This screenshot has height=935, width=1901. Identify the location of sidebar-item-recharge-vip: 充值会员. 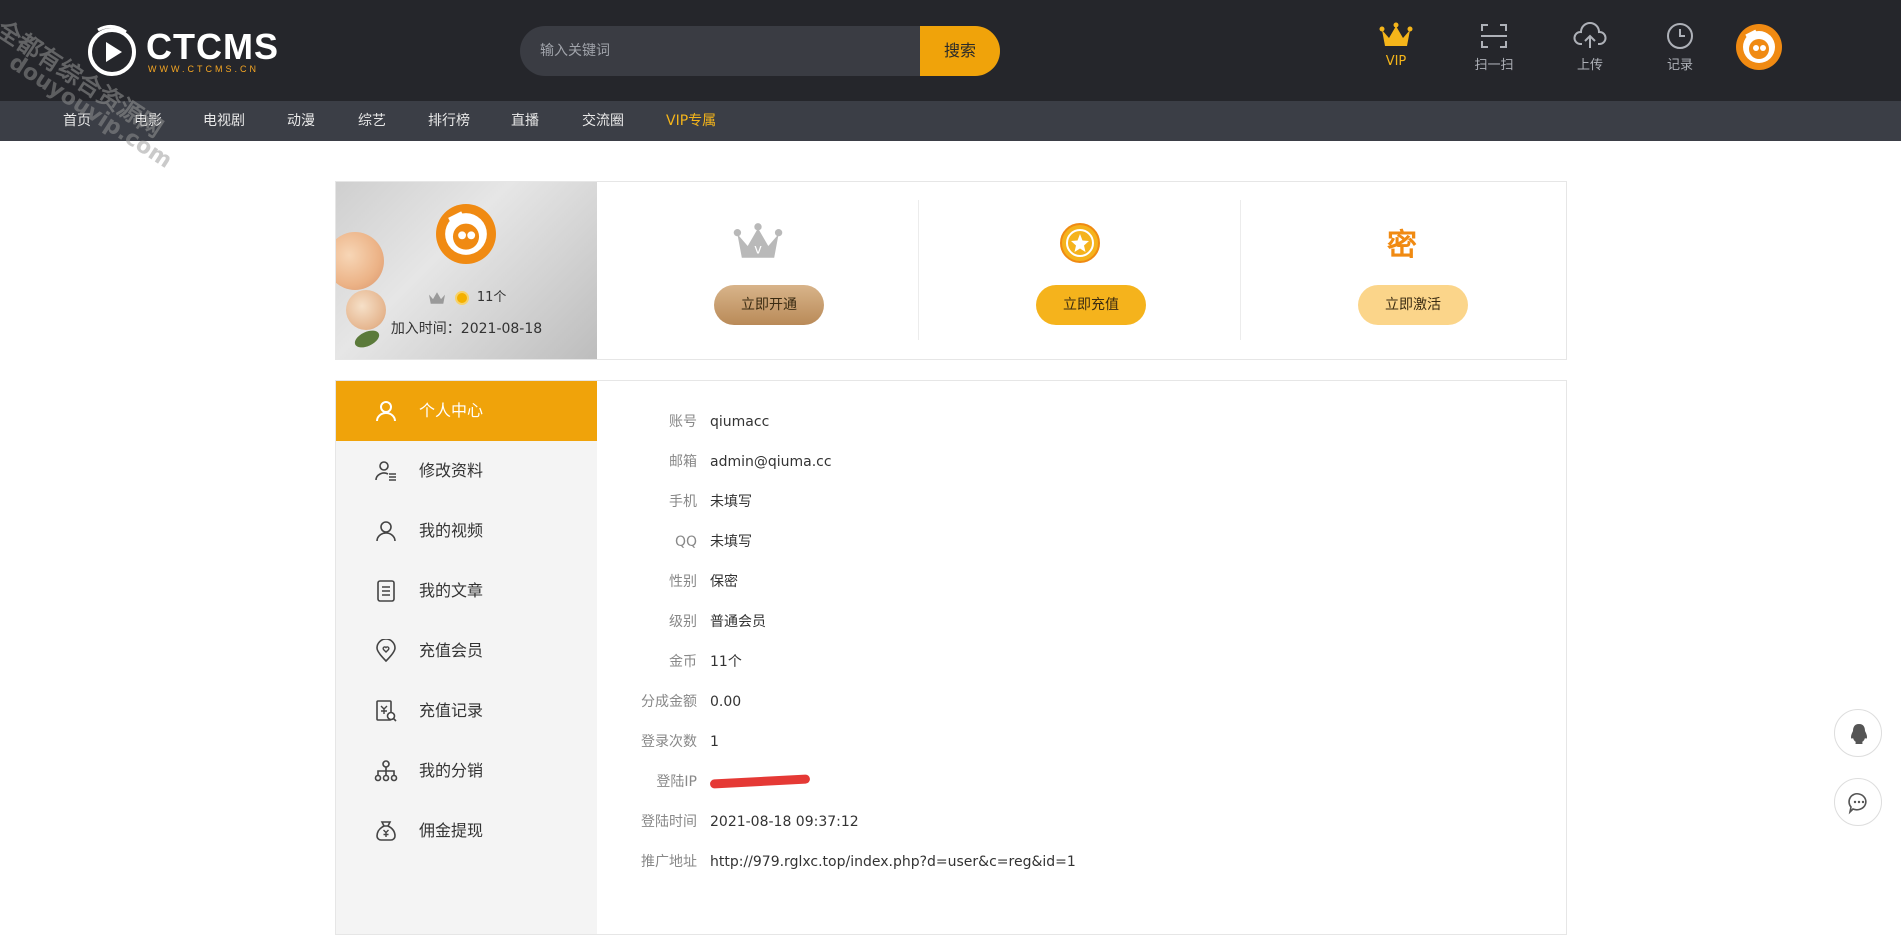
(466, 651).